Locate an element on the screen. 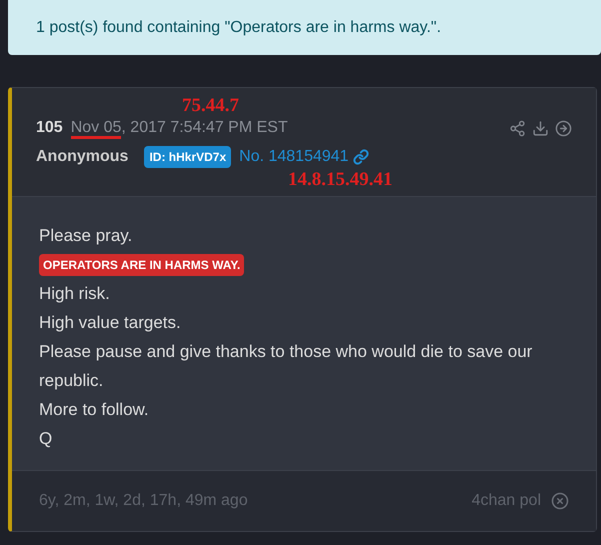  highlighted-text: OPERATORS ARE IN HARMS WAY. is located at coordinates (141, 265).